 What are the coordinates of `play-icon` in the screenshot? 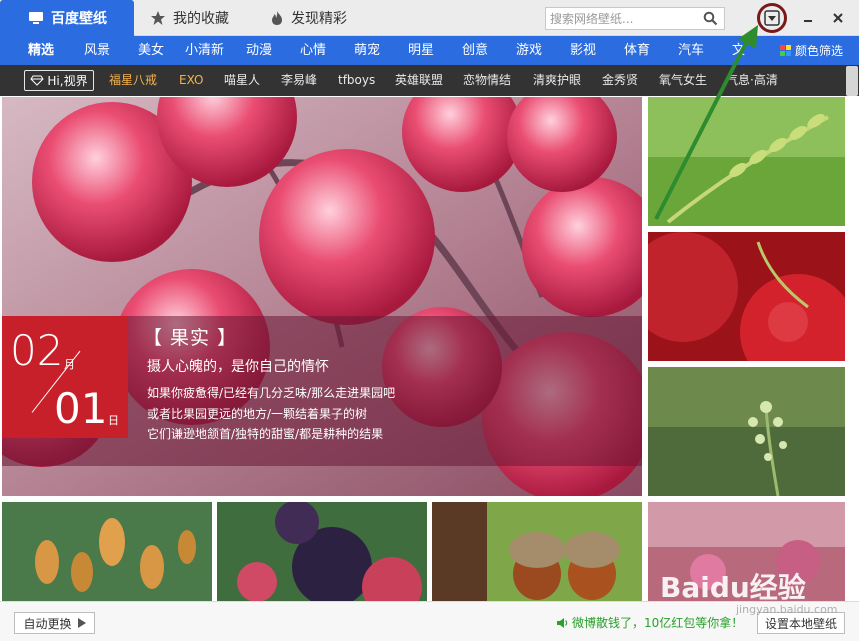 It's located at (81, 623).